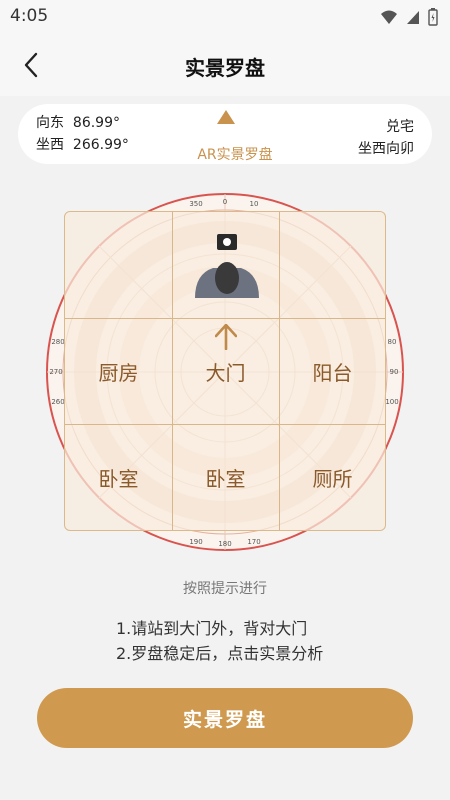 This screenshot has width=450, height=800. I want to click on direction-info-card: 向东 86.99° 坐西 266.99° 兑宅 坐西向卯 AR实景罗盘, so click(225, 134).